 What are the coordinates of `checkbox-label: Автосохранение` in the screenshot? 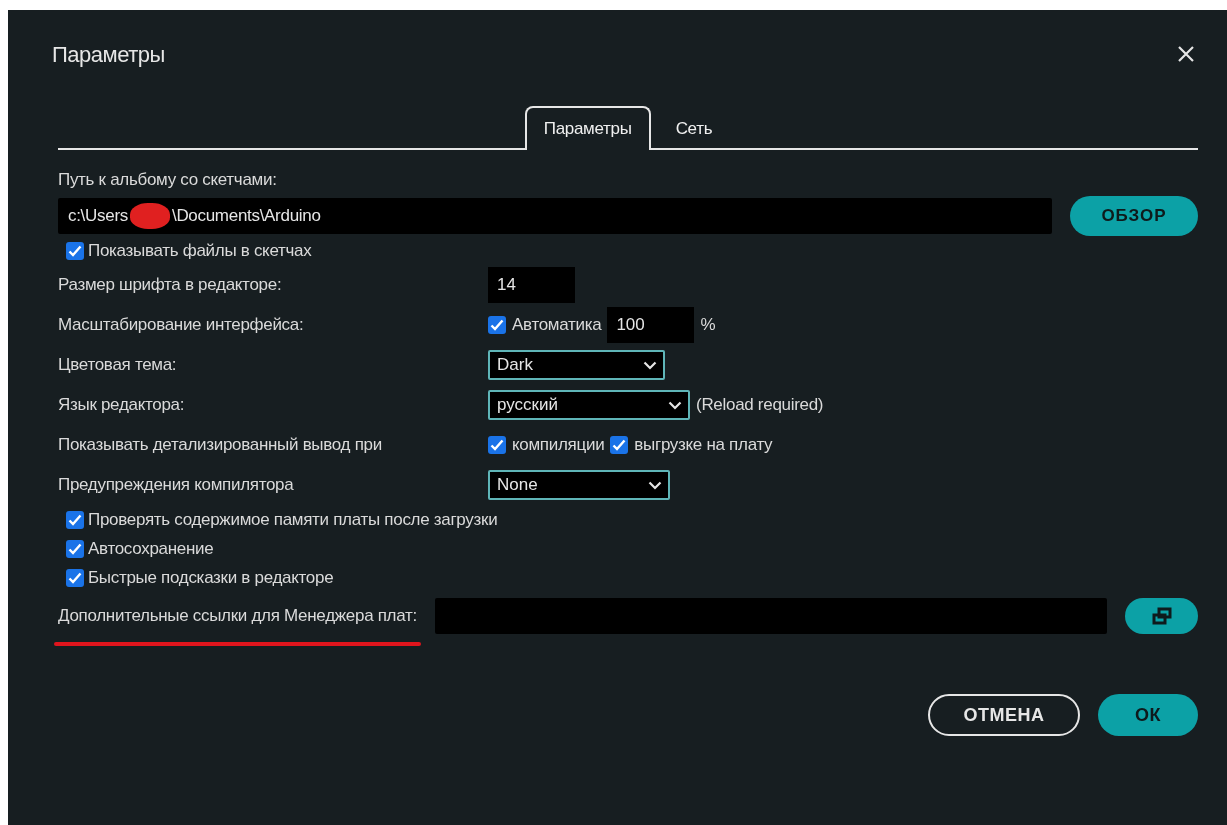 It's located at (151, 548).